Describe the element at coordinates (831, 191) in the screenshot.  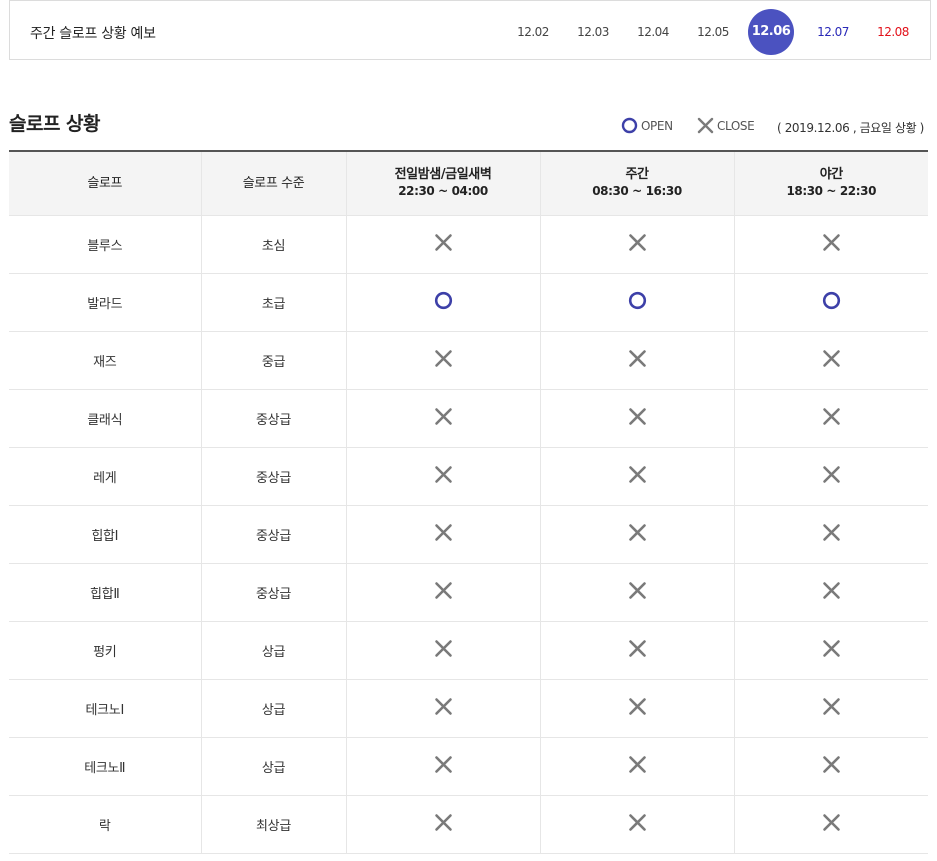
I see `header-evening-time: 18:30 ~ 22:30` at that location.